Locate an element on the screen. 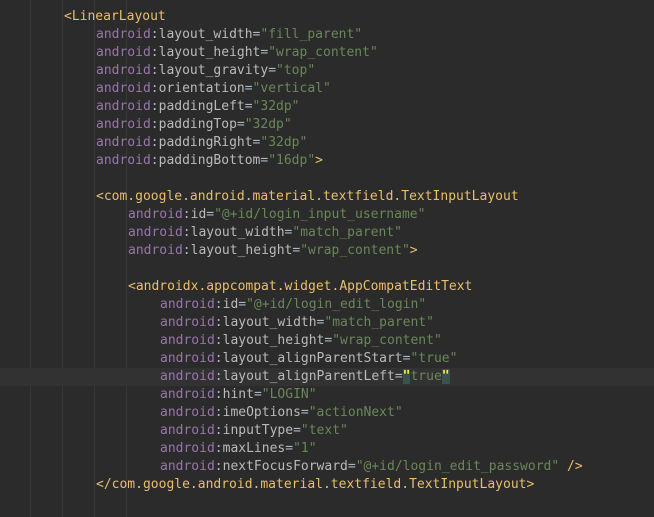 The height and width of the screenshot is (517, 654). xml-attribute-value: "@+id/login_input_username" is located at coordinates (320, 214).